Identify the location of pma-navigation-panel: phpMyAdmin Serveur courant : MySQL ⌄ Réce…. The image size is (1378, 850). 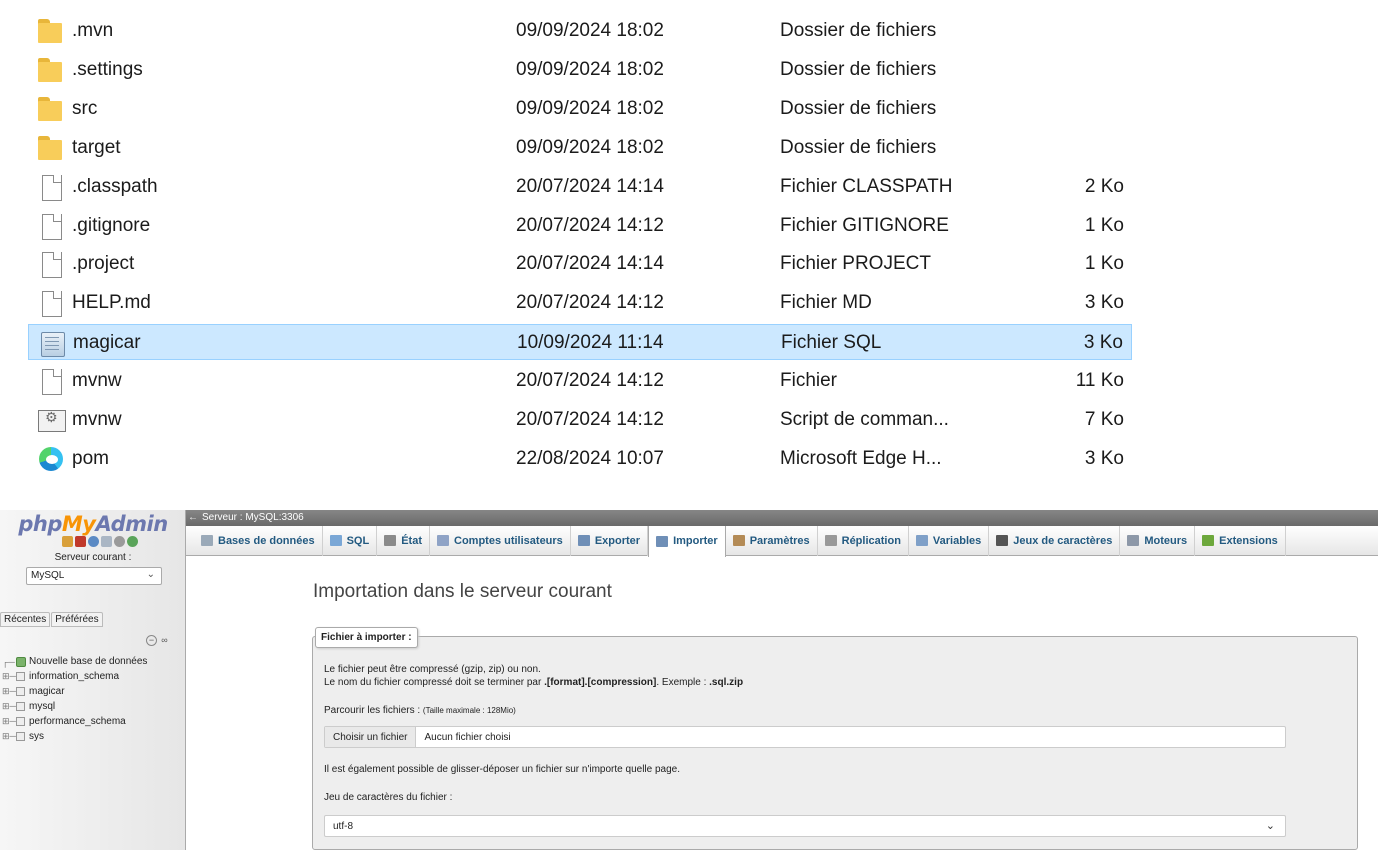
(93, 680).